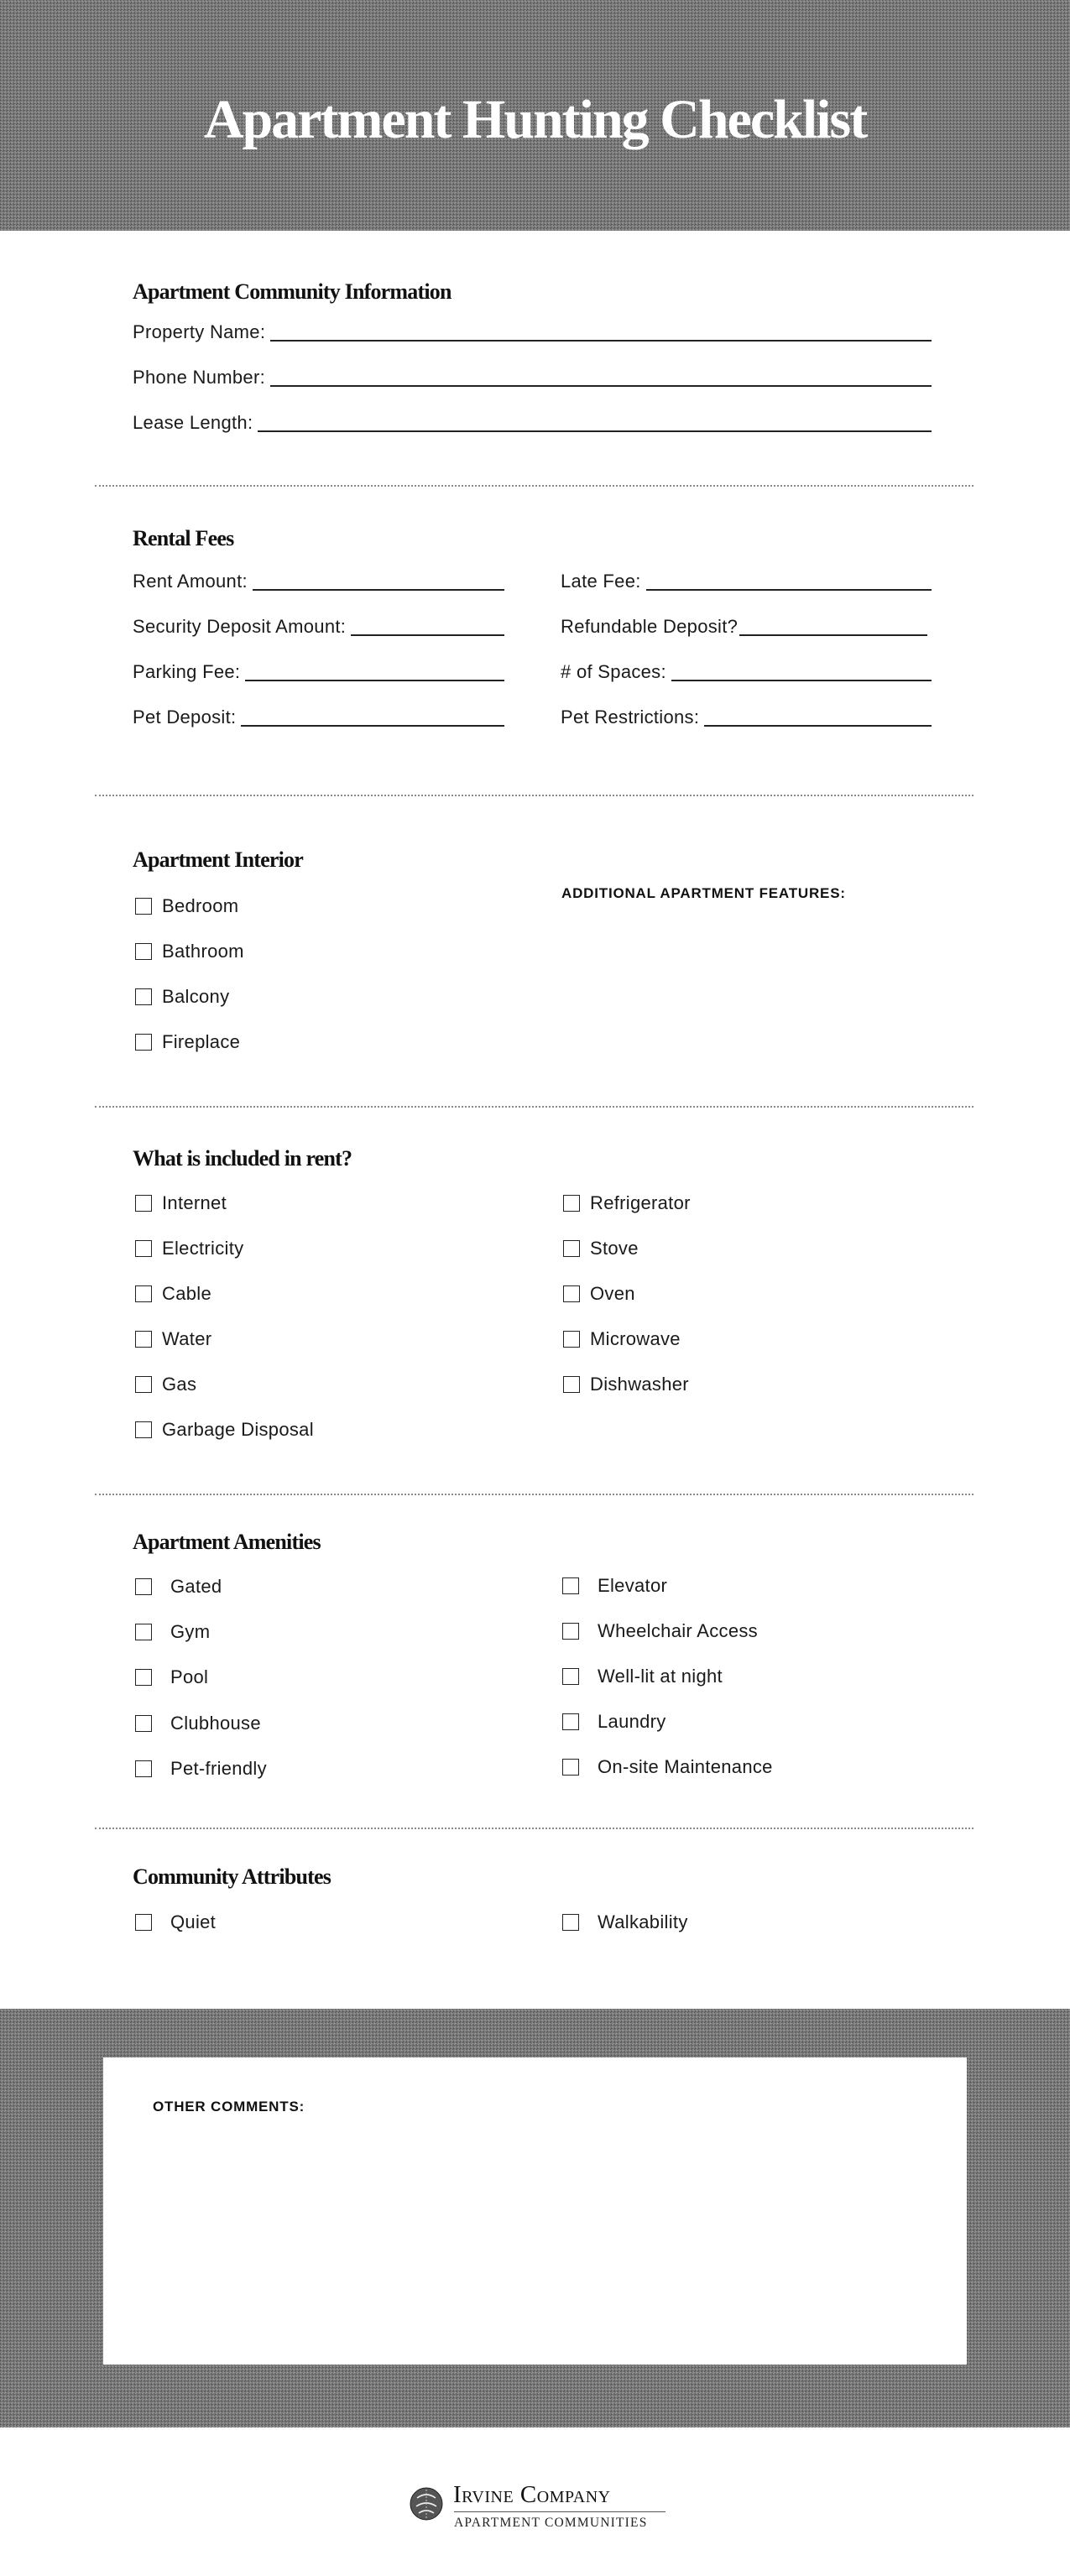 Image resolution: width=1070 pixels, height=2576 pixels. Describe the element at coordinates (614, 1248) in the screenshot. I see `checkbox-label: Stove` at that location.